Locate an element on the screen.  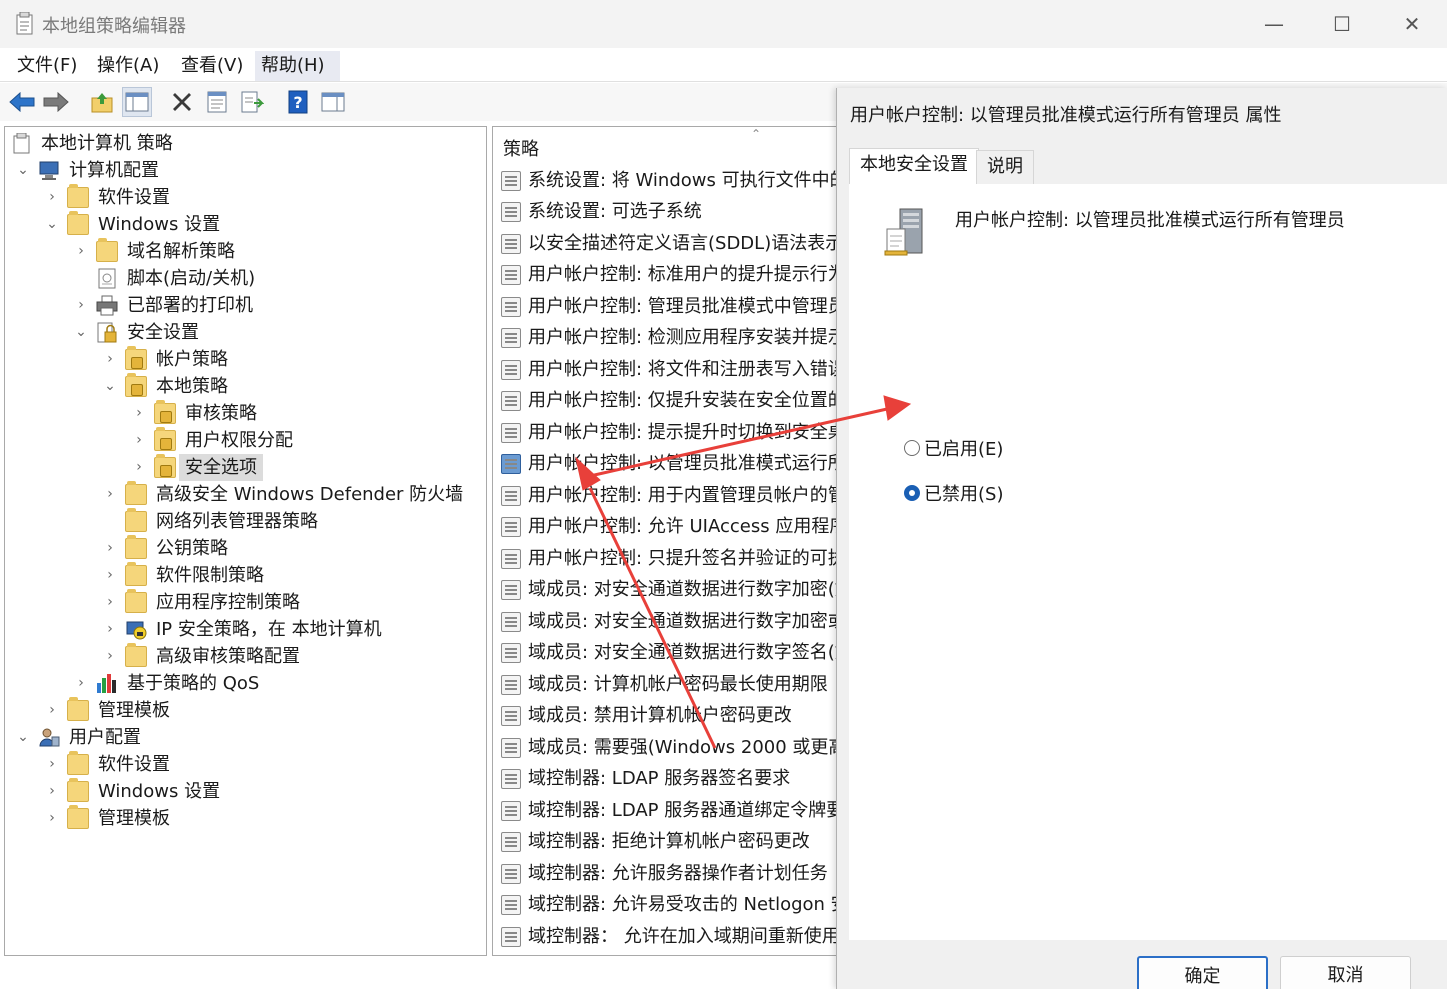
ip-security-icon is located at coordinates (136, 629).